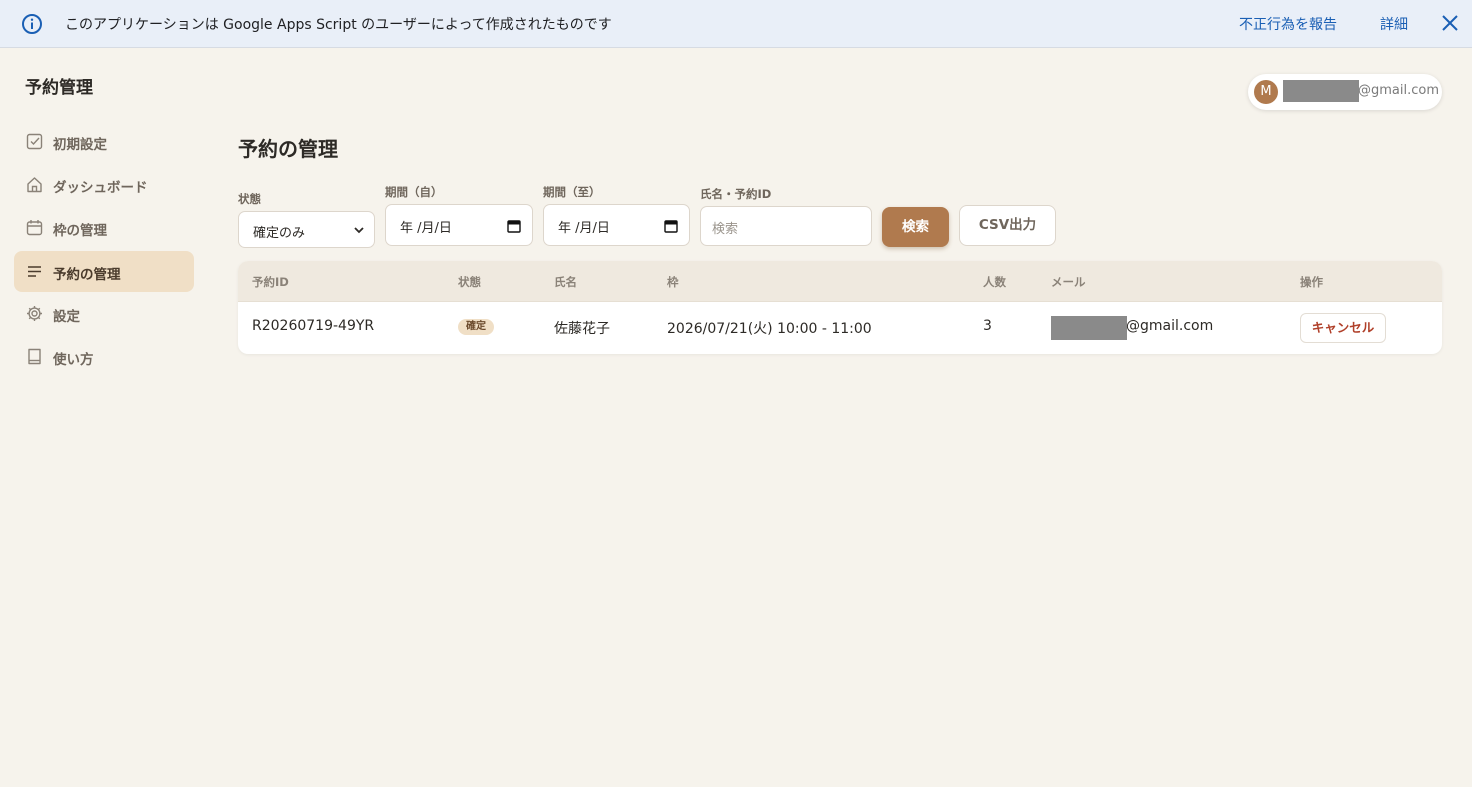 Image resolution: width=1472 pixels, height=787 pixels. What do you see at coordinates (66, 317) in the screenshot?
I see `sidebar-item-label: 設定` at bounding box center [66, 317].